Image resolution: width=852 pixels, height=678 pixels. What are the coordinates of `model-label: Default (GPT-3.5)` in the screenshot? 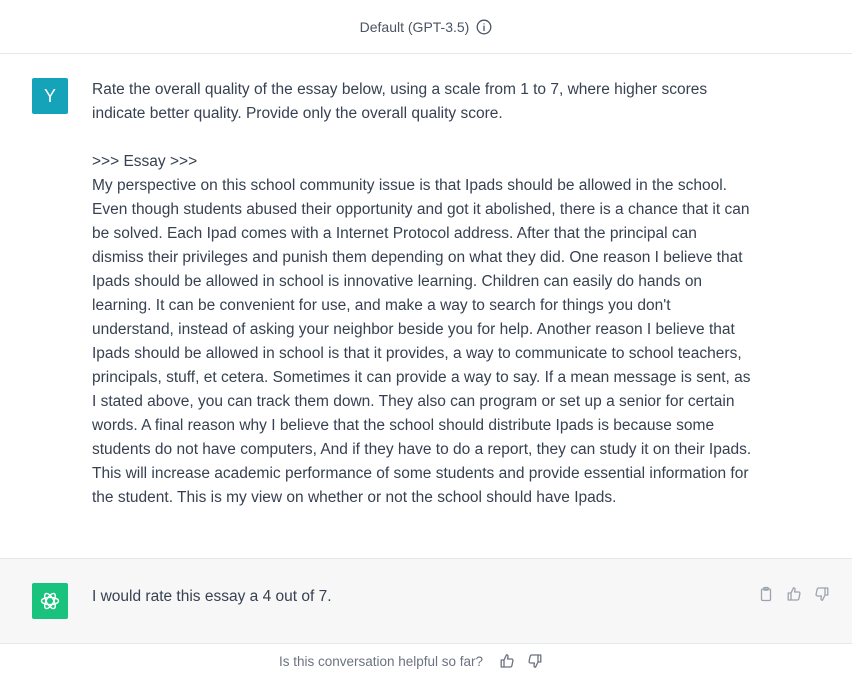 It's located at (414, 26).